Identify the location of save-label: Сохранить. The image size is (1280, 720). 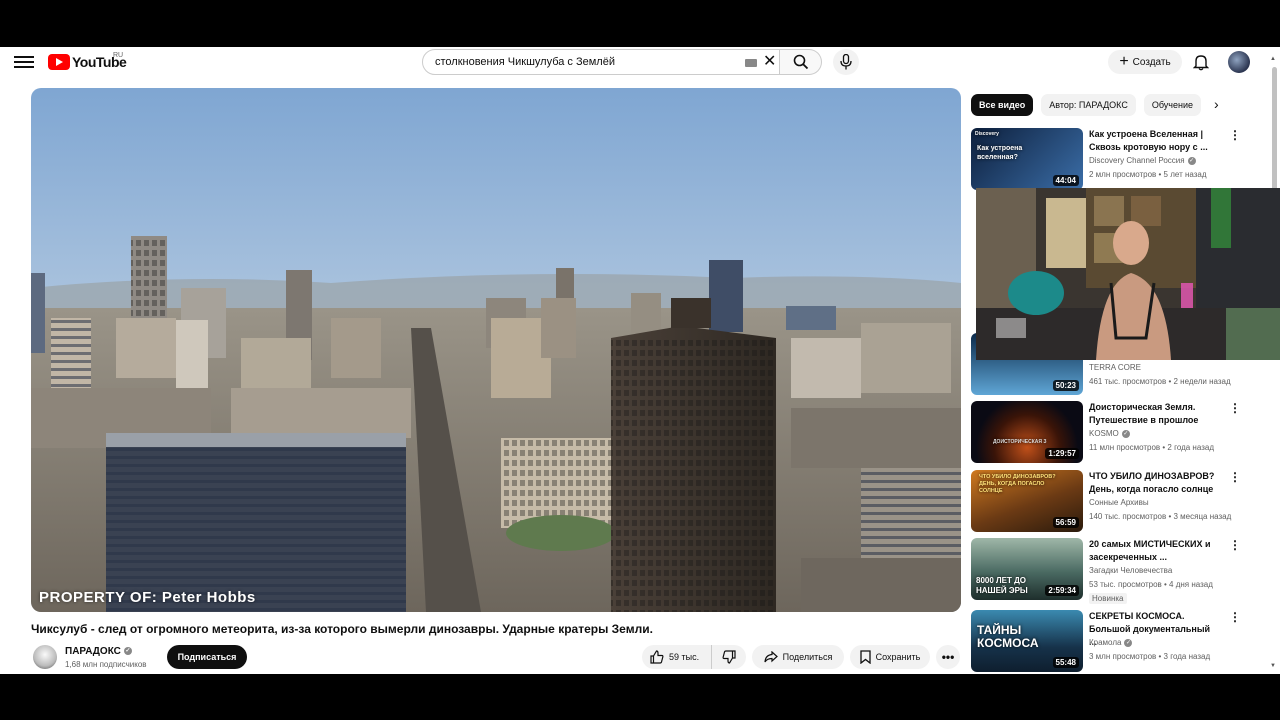
(898, 657).